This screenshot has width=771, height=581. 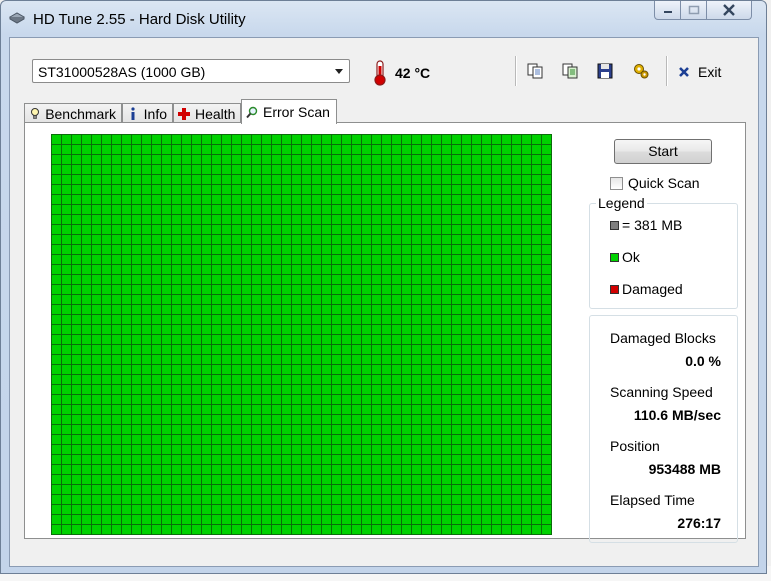 I want to click on close-icon, so click(x=729, y=10).